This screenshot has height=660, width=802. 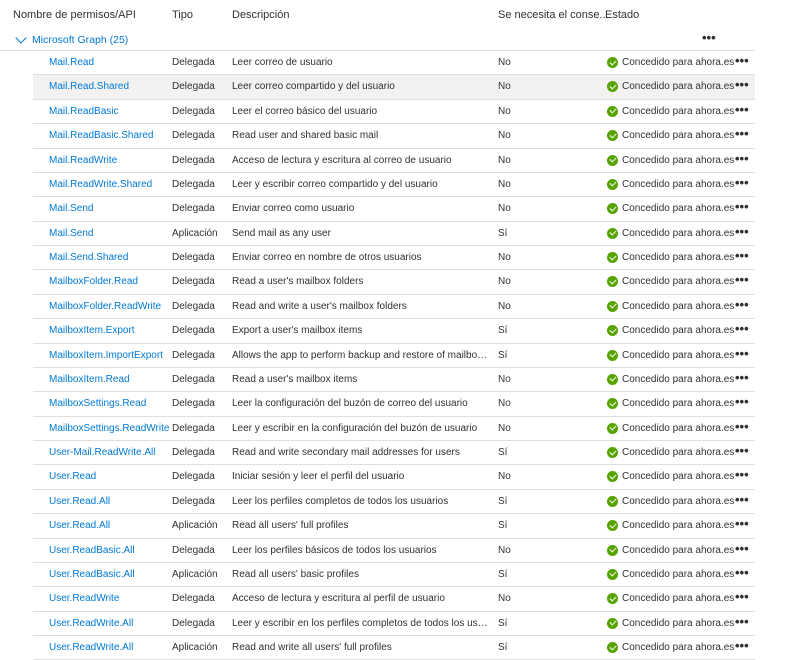 I want to click on permission-name-link: MailboxItem.ImportExport, so click(x=109, y=355).